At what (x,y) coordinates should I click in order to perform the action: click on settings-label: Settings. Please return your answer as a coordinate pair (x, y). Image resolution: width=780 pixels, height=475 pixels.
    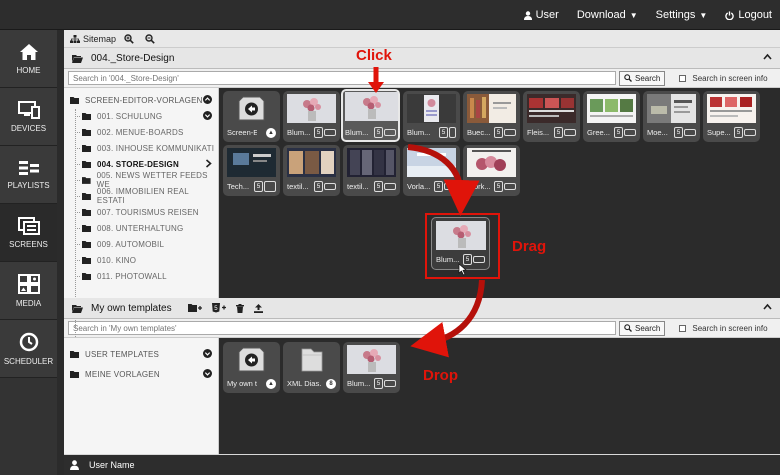
    Looking at the image, I should click on (675, 15).